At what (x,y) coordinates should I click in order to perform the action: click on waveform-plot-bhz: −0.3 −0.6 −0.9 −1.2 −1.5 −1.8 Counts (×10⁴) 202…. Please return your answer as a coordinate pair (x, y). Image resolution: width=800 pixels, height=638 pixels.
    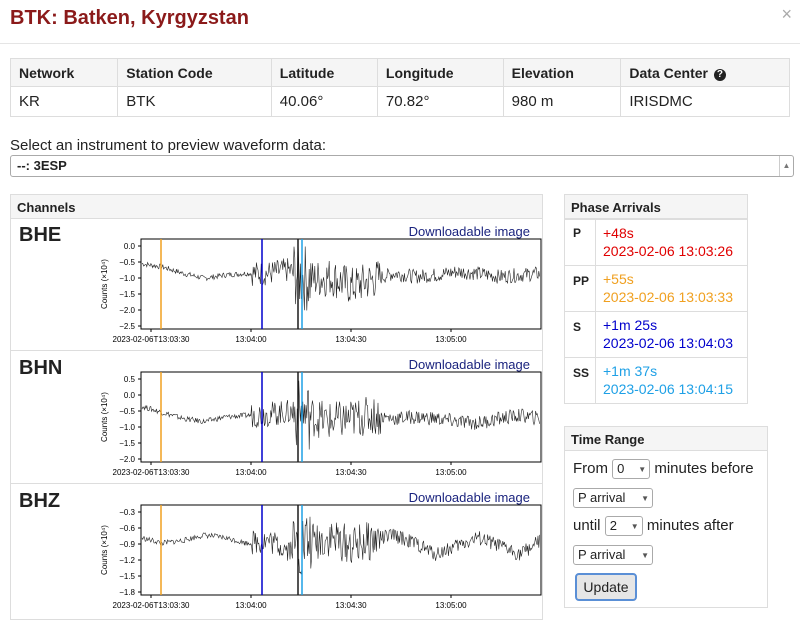
    Looking at the image, I should click on (321, 557).